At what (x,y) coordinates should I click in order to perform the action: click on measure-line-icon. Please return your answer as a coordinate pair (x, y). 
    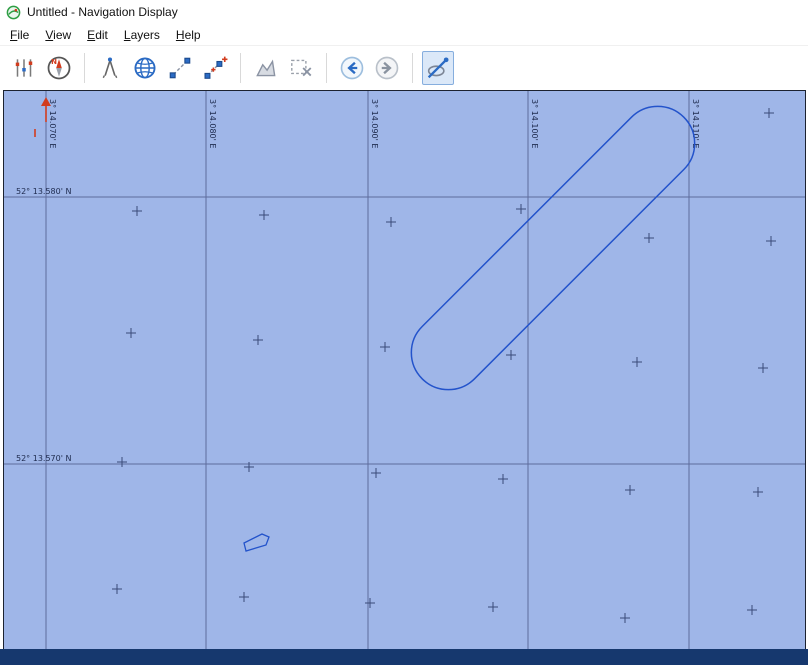
    Looking at the image, I should click on (180, 68).